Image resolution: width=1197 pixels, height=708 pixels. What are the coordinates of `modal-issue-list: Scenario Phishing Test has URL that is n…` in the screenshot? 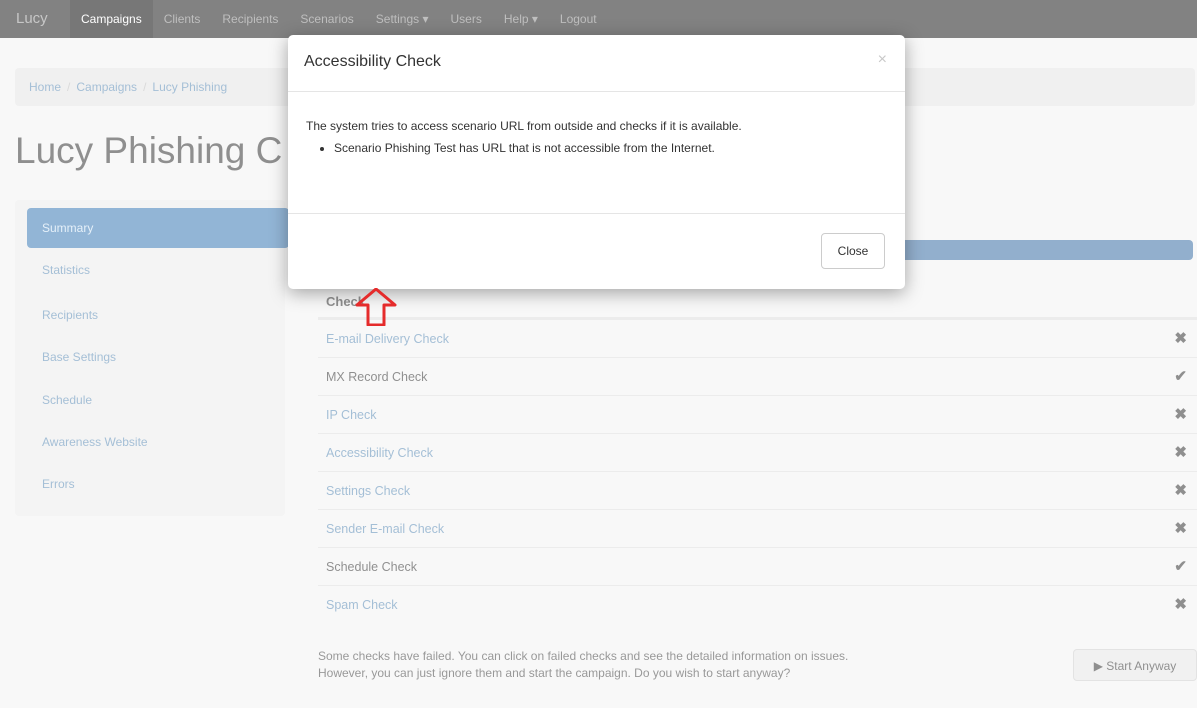 It's located at (596, 148).